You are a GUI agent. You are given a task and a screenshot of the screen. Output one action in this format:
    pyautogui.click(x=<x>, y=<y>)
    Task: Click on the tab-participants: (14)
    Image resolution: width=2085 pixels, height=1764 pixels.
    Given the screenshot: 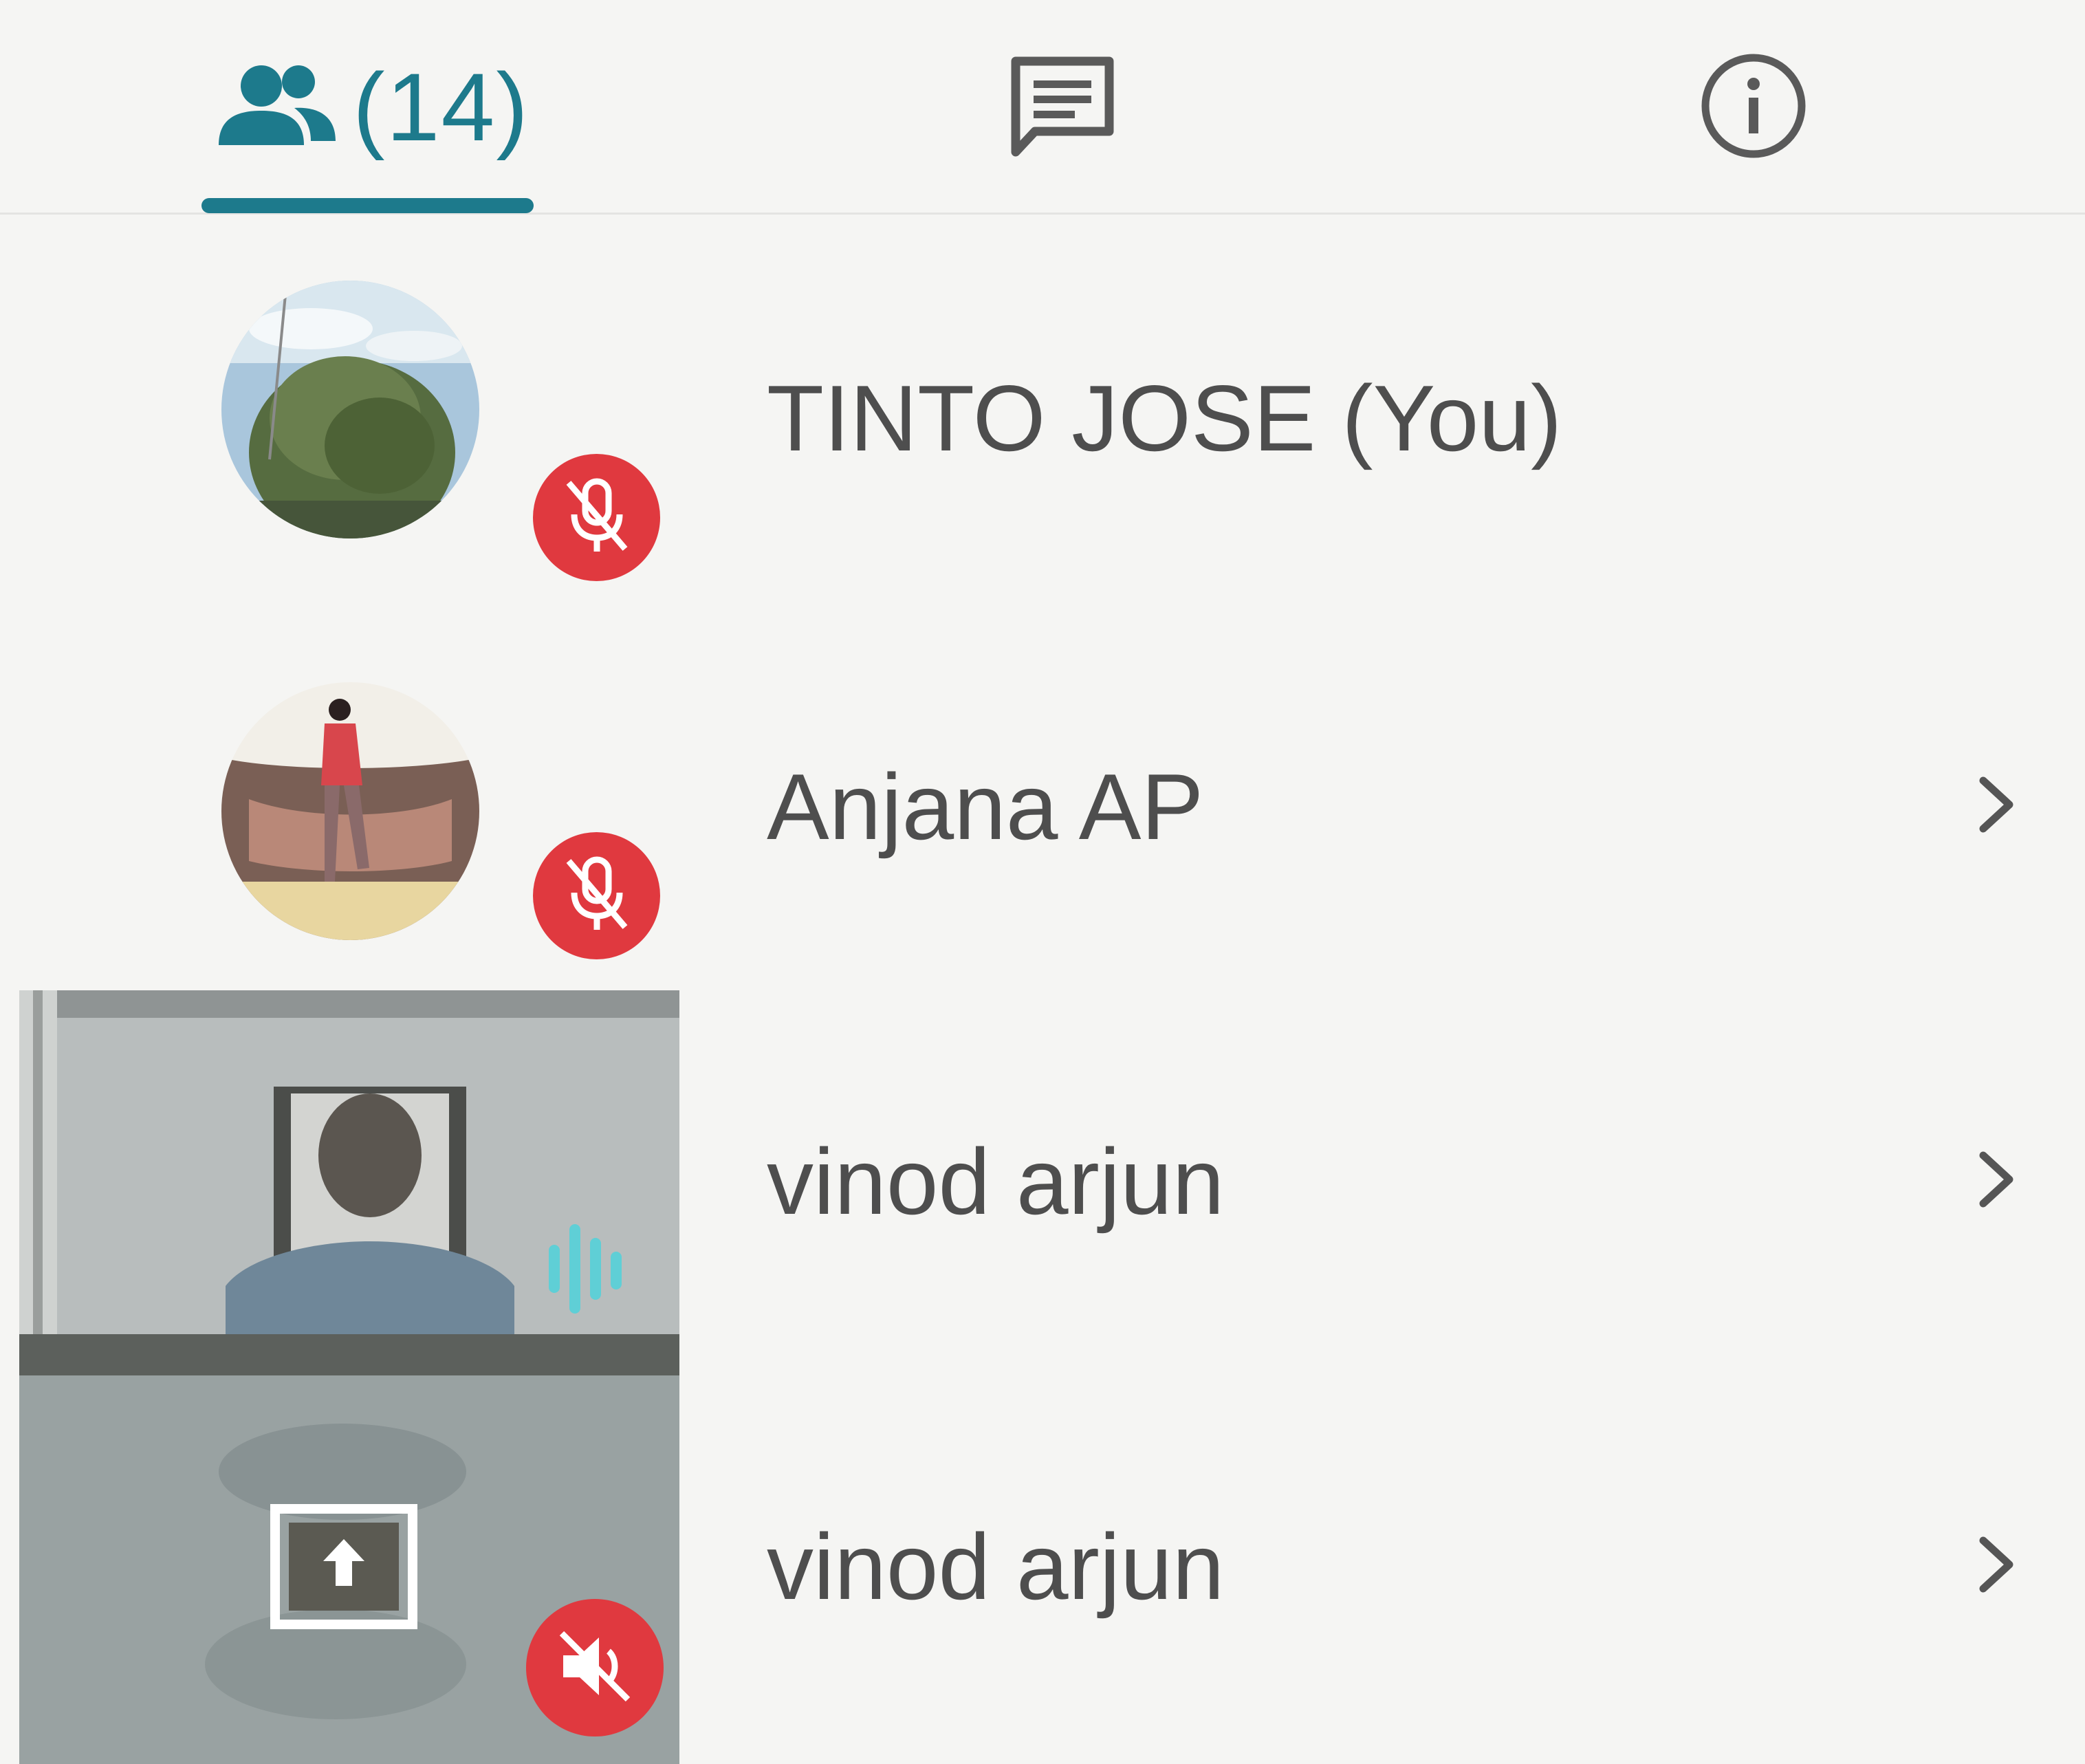 What is the action you would take?
    pyautogui.click(x=371, y=108)
    